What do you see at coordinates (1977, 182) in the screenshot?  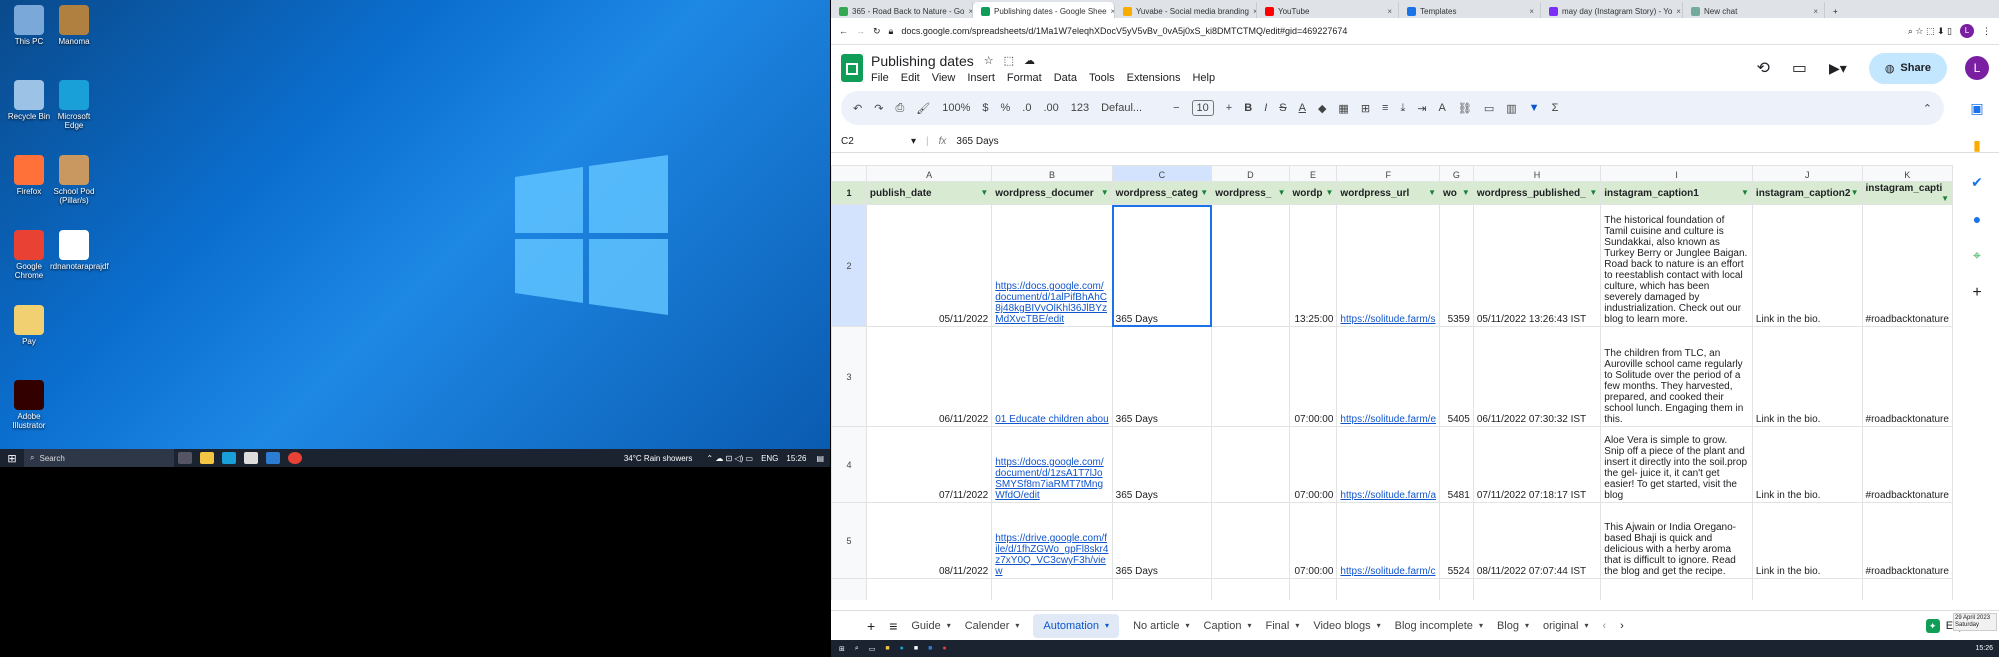 I see `tasks-icon: ✔` at bounding box center [1977, 182].